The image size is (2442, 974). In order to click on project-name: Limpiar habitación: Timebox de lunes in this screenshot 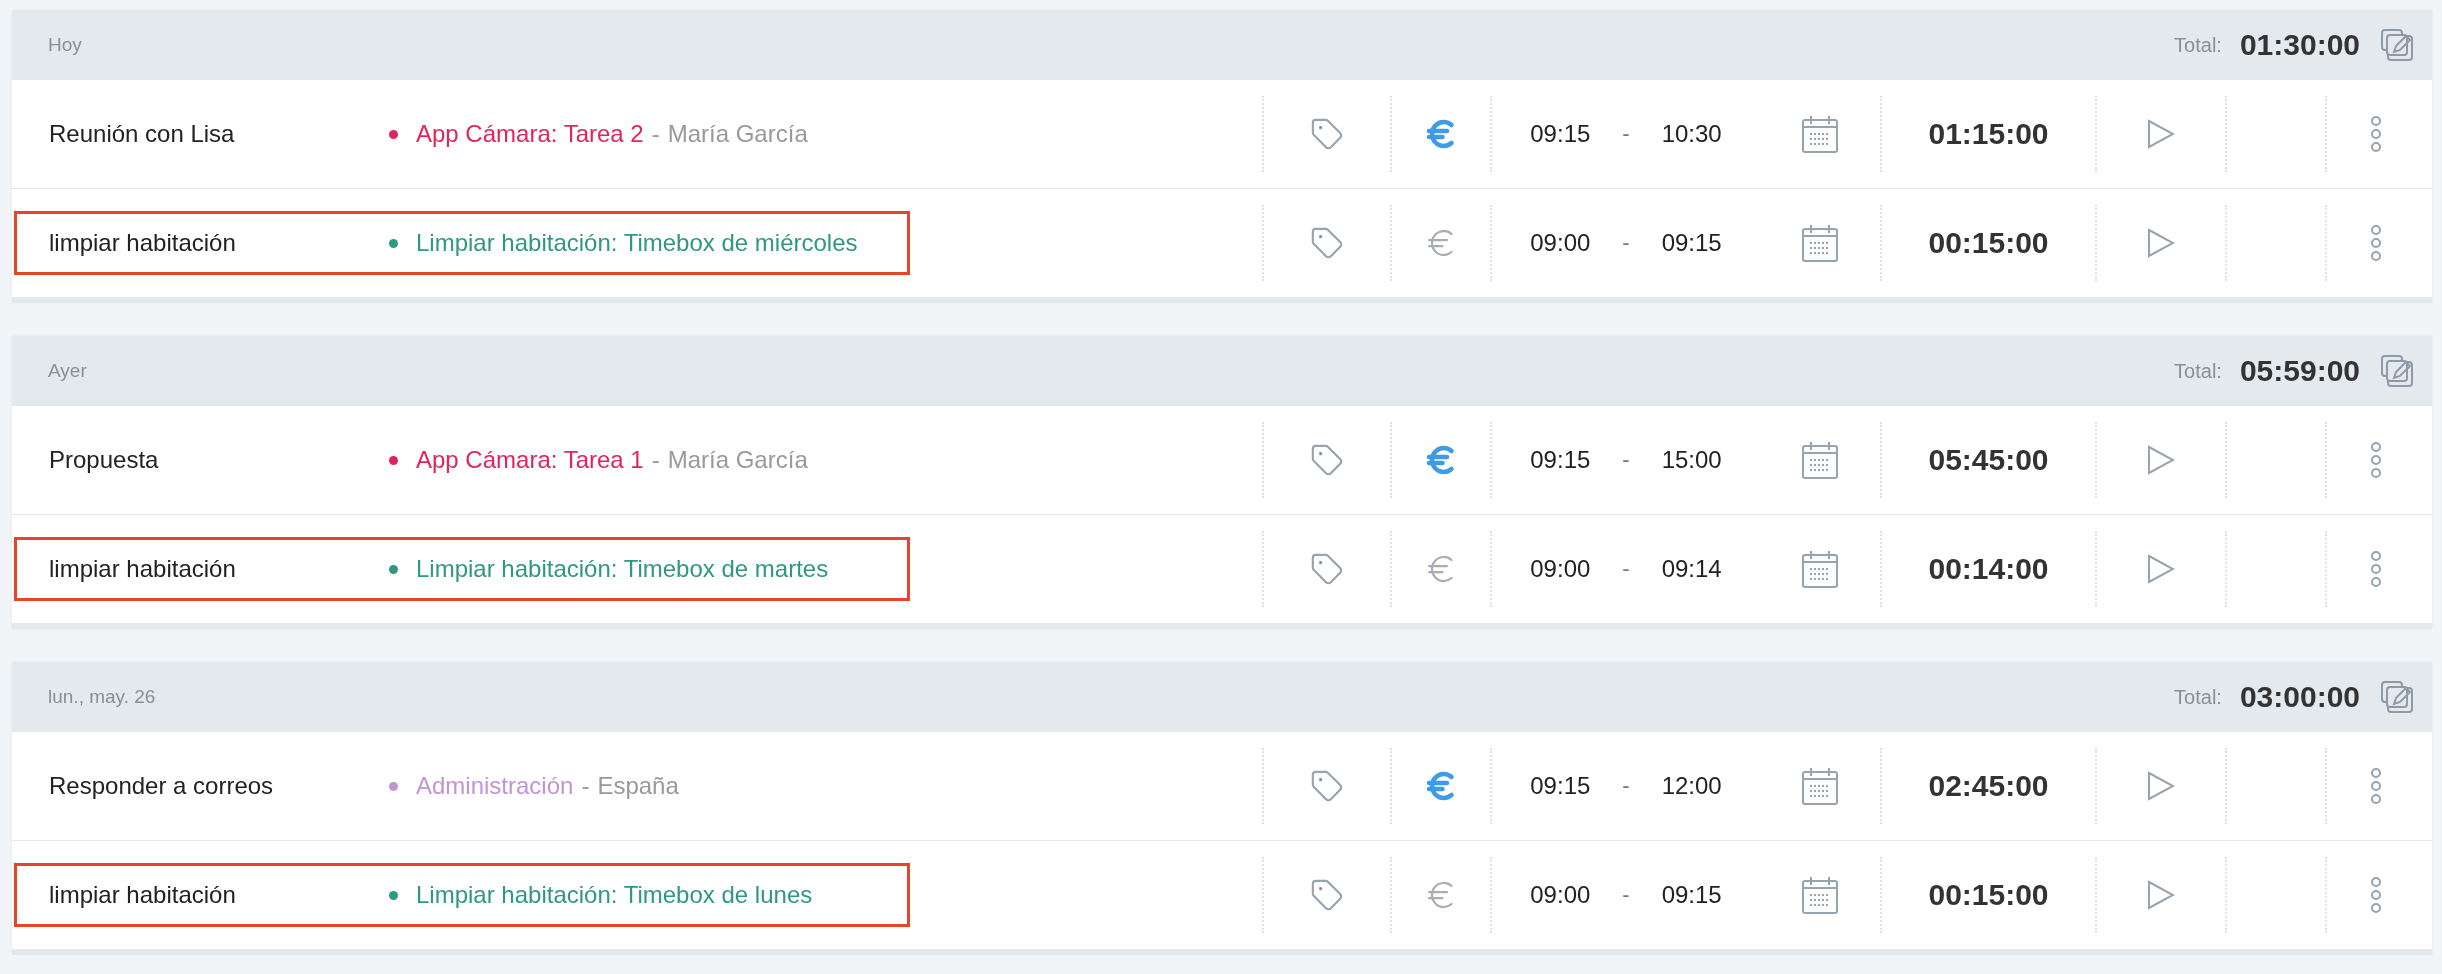, I will do `click(614, 895)`.